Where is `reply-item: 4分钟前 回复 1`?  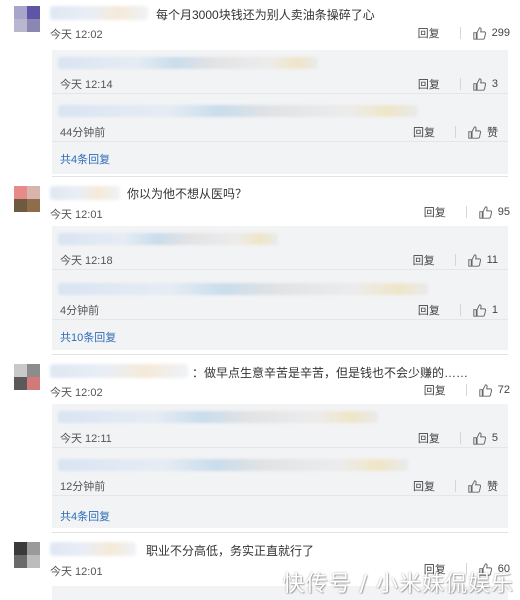
reply-item: 4分钟前 回复 1 is located at coordinates (280, 298).